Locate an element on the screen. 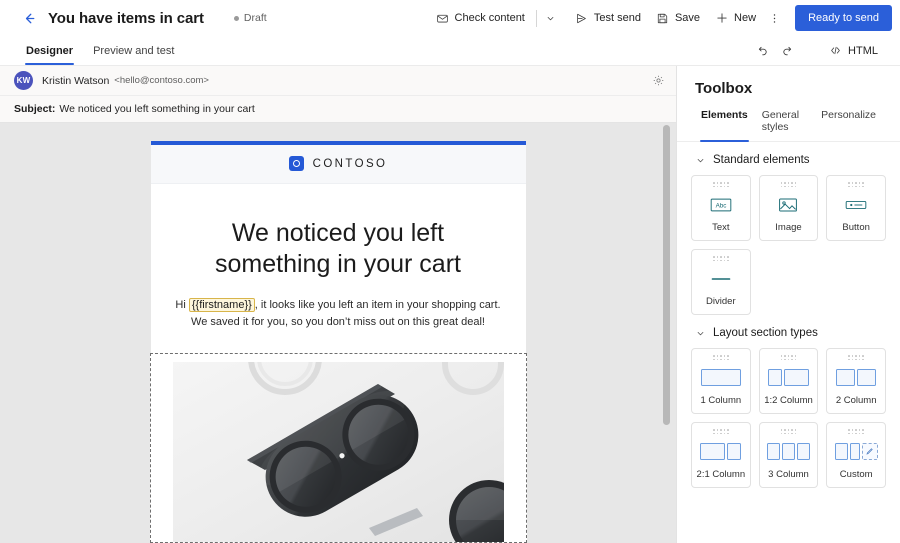 The height and width of the screenshot is (543, 900). email-header-section: CONTOSO is located at coordinates (338, 164).